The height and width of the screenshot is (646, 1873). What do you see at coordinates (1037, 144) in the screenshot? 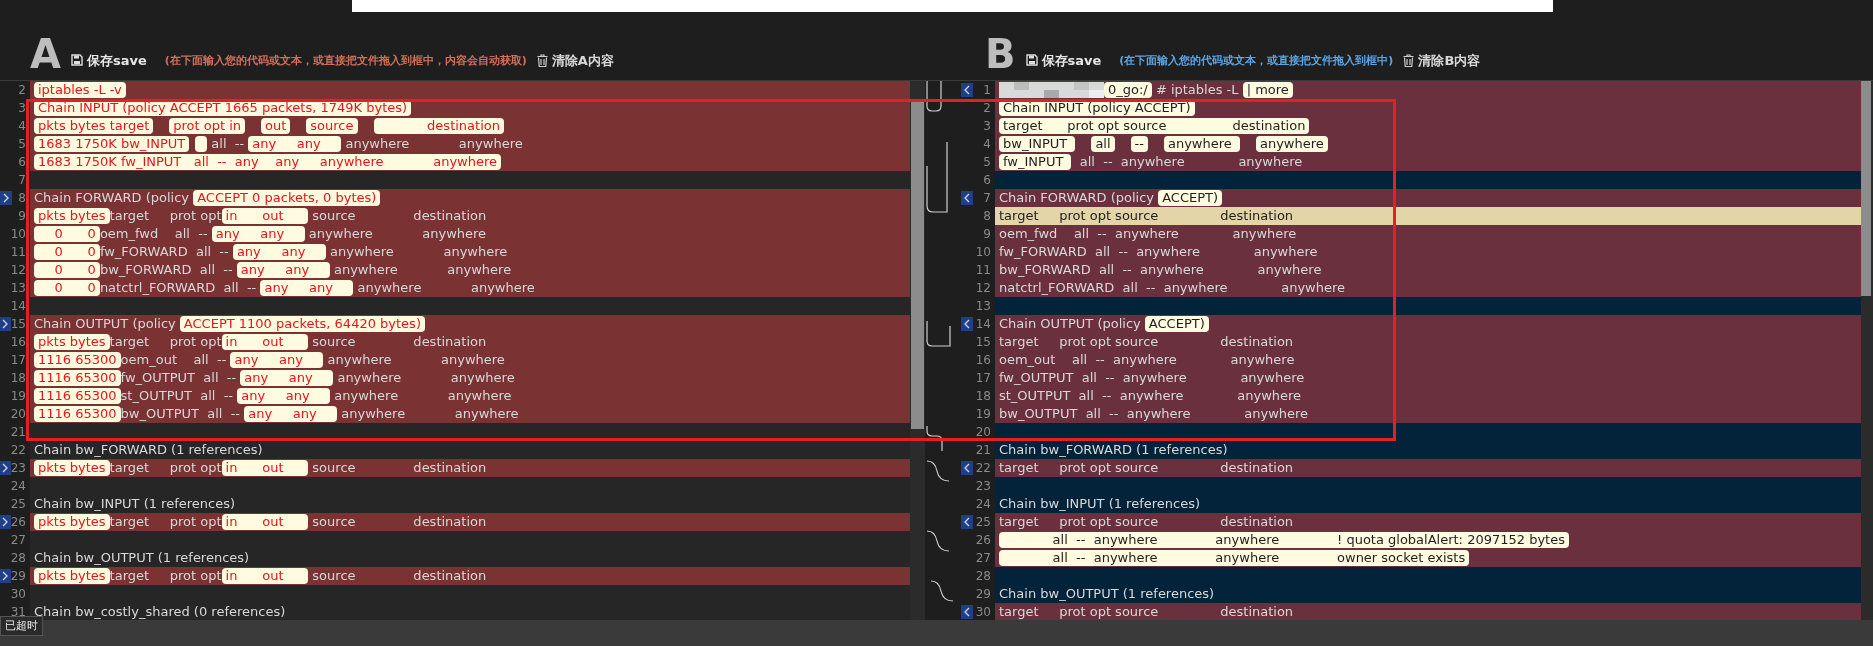
I see `changed-text: bw_INPUT` at bounding box center [1037, 144].